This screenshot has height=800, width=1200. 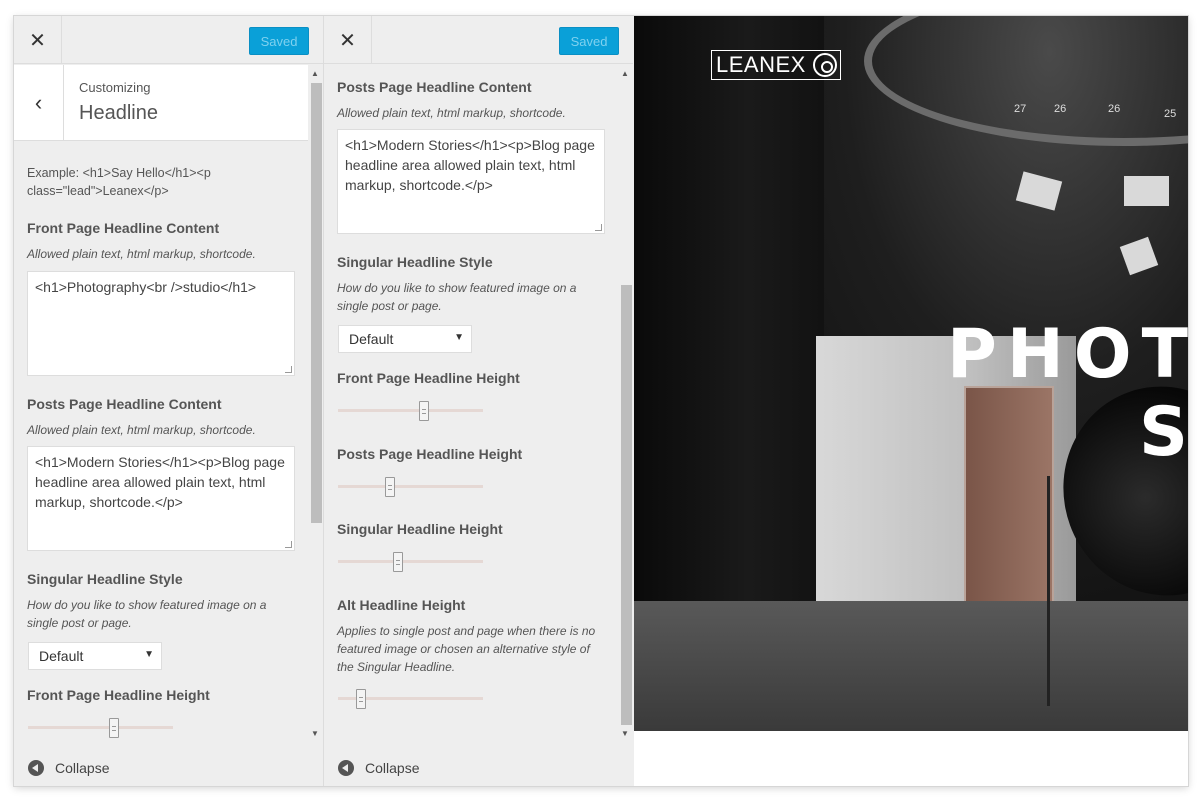 What do you see at coordinates (1170, 114) in the screenshot?
I see `ring-number: 25` at bounding box center [1170, 114].